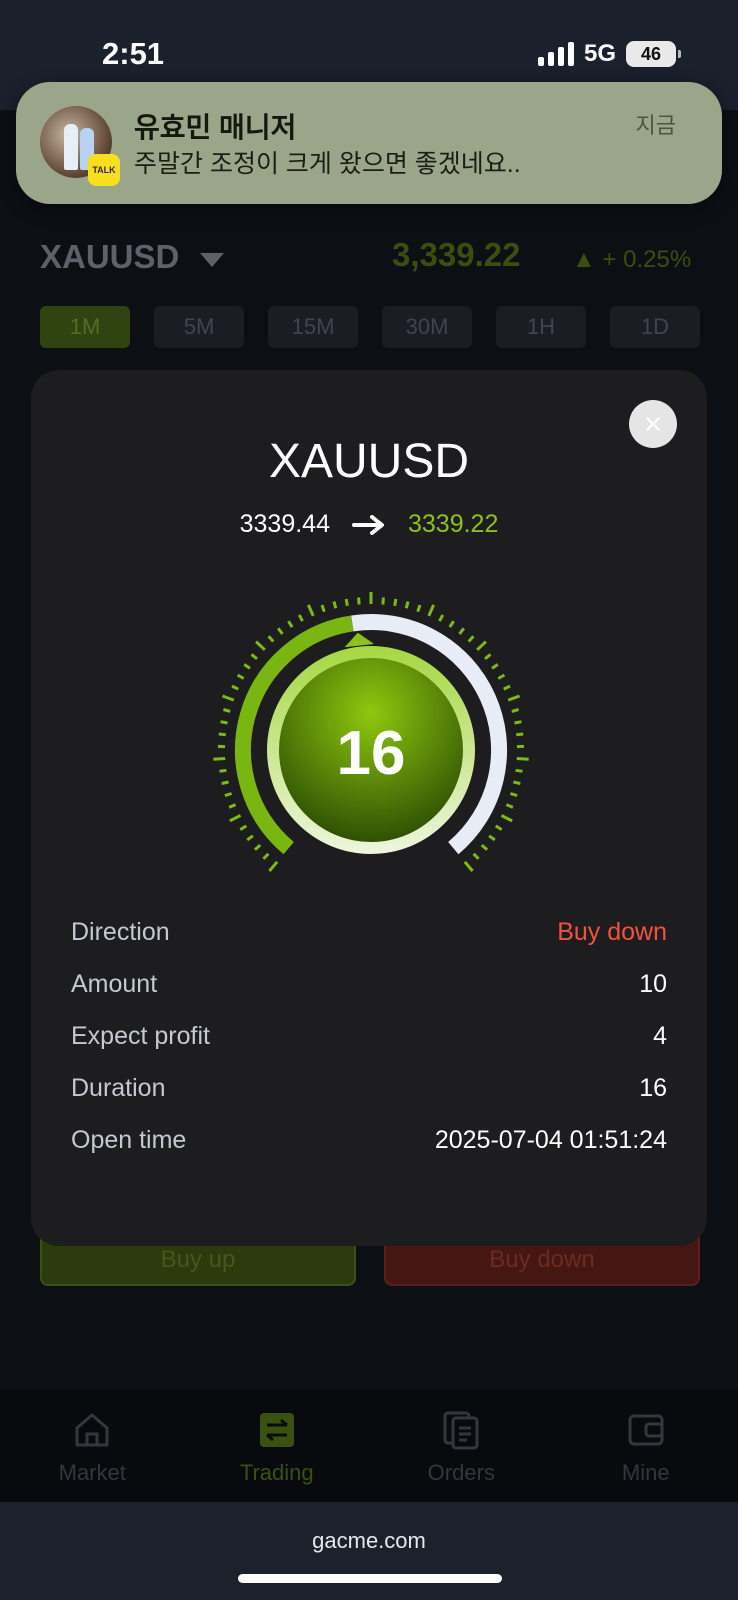  Describe the element at coordinates (655, 125) in the screenshot. I see `notification-time: 지금` at that location.